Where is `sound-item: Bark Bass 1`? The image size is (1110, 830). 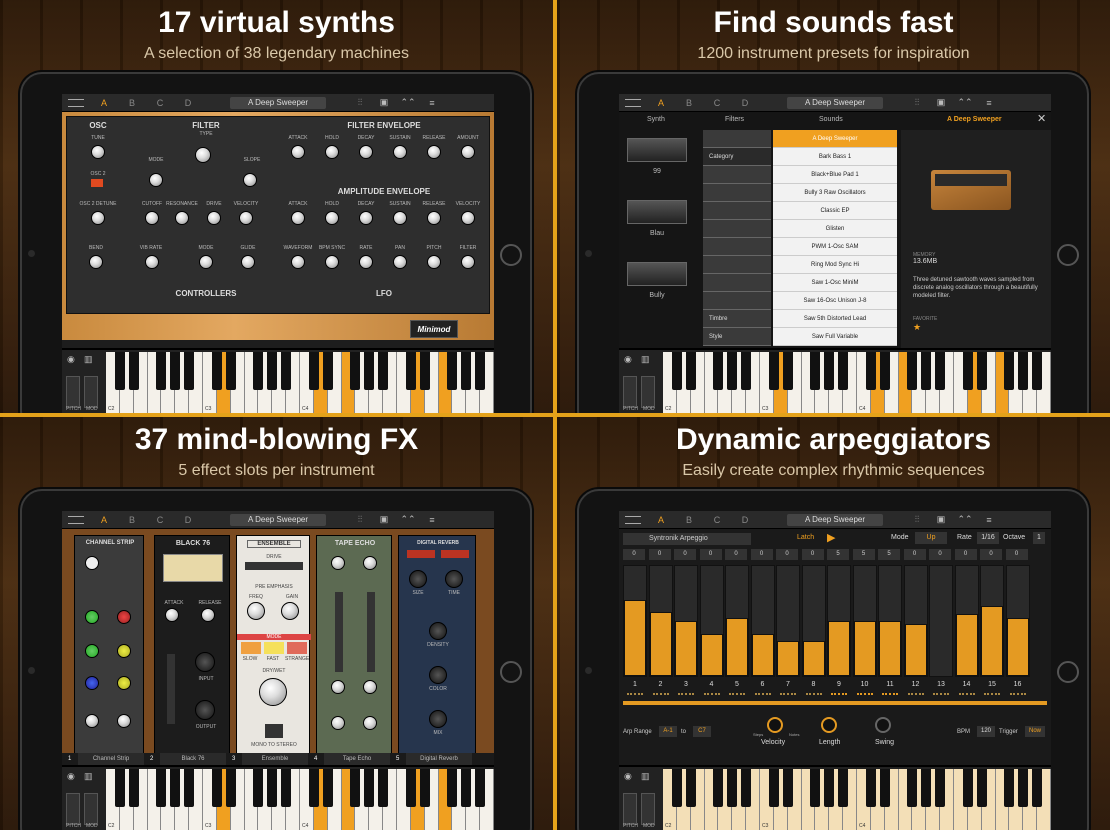
sound-item: Bark Bass 1 is located at coordinates (835, 157).